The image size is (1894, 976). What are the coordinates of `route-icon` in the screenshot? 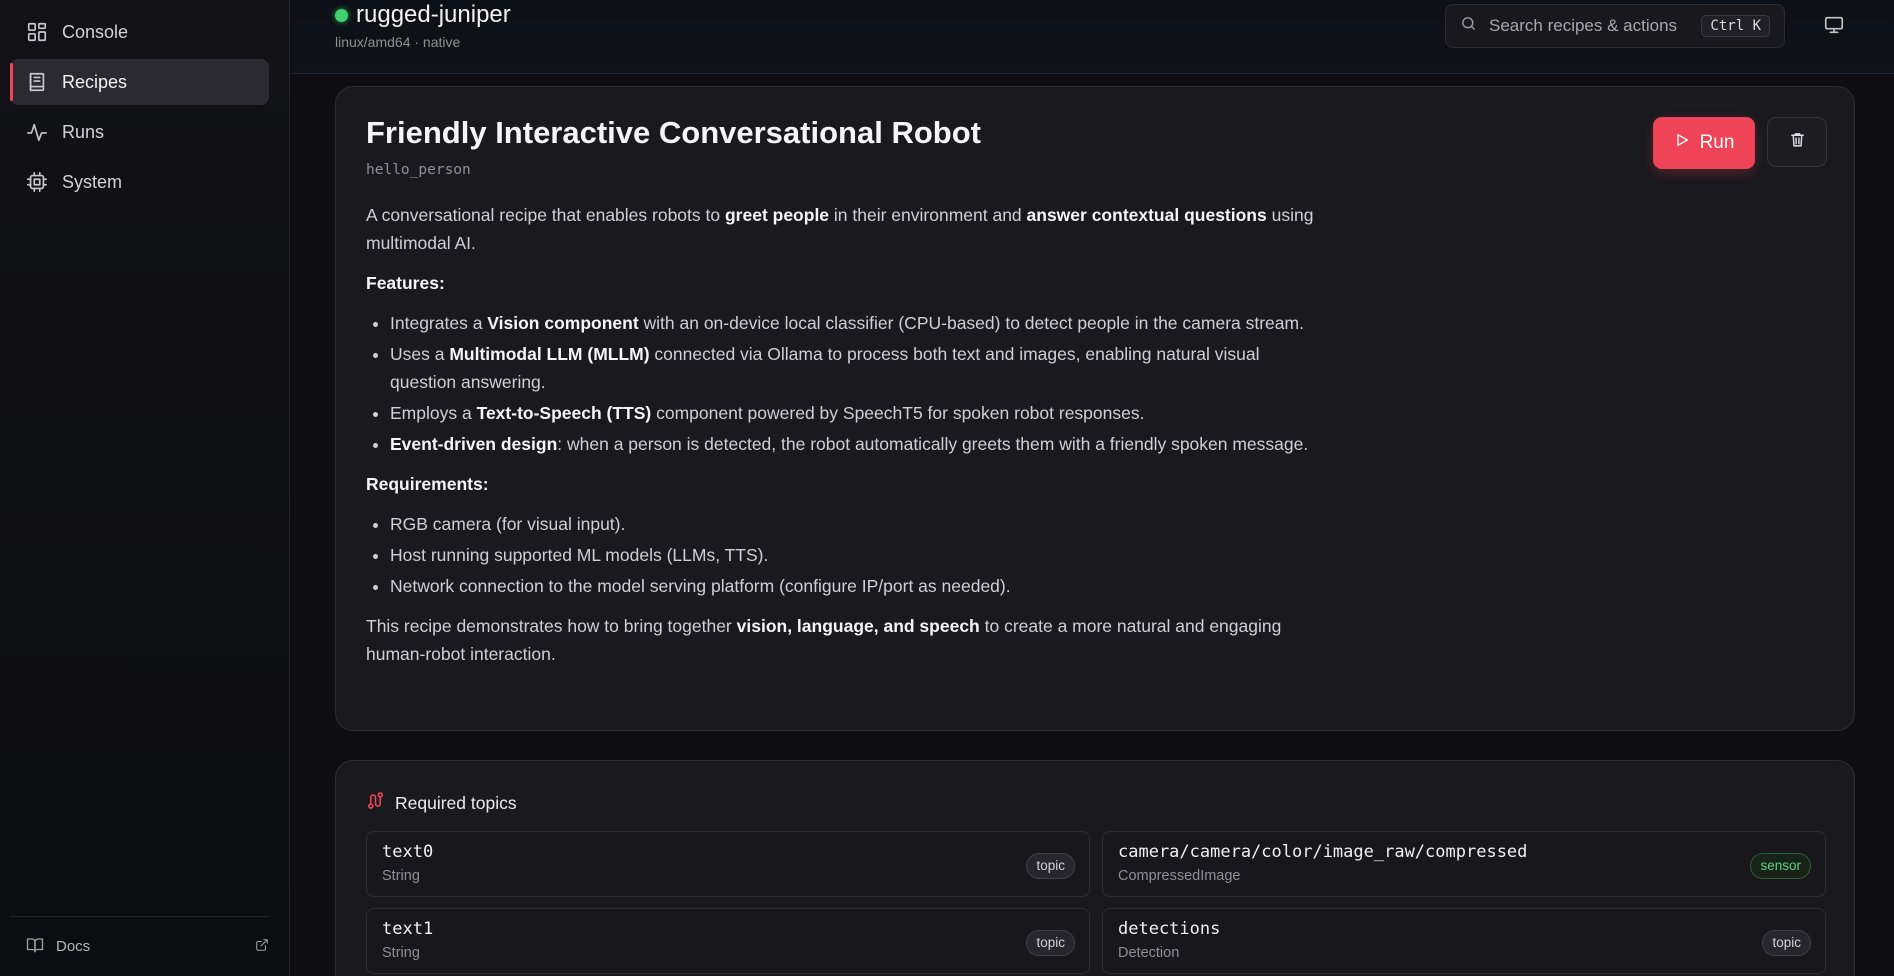 It's located at (375, 803).